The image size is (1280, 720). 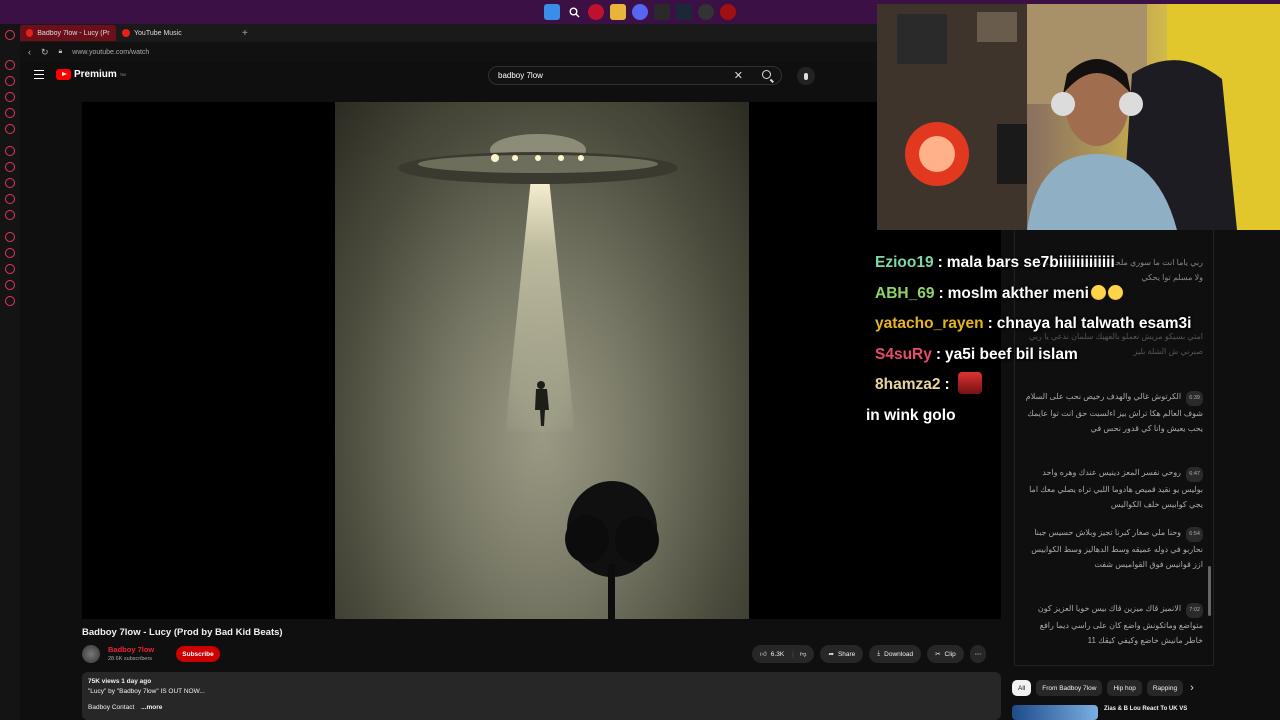 What do you see at coordinates (110, 52) in the screenshot?
I see `url-text: www.youtube.com/watch` at bounding box center [110, 52].